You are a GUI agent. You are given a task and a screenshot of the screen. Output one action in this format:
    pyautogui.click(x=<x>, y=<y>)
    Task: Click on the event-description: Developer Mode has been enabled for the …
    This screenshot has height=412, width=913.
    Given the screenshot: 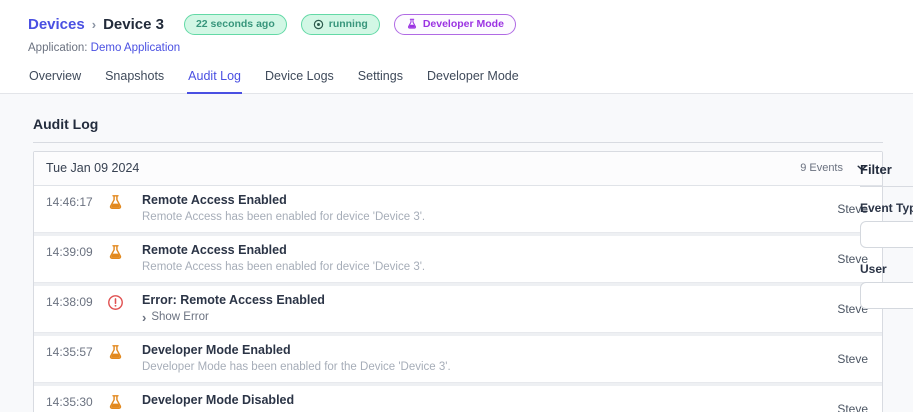 What is the action you would take?
    pyautogui.click(x=296, y=366)
    